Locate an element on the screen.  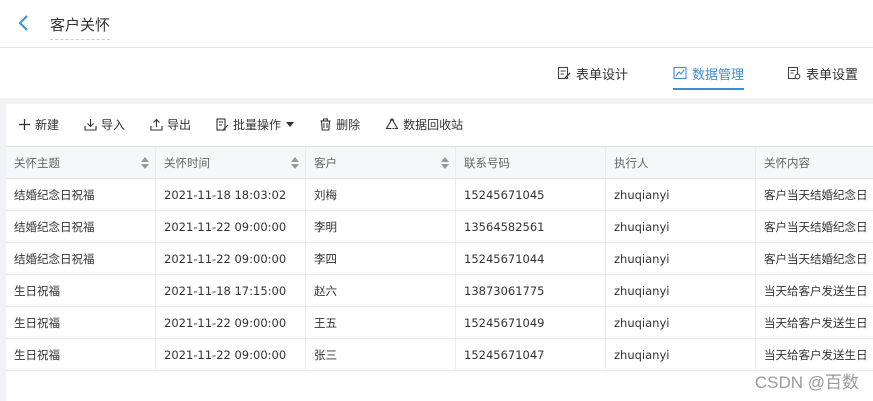
tab-form-design: 表单设计 is located at coordinates (592, 79).